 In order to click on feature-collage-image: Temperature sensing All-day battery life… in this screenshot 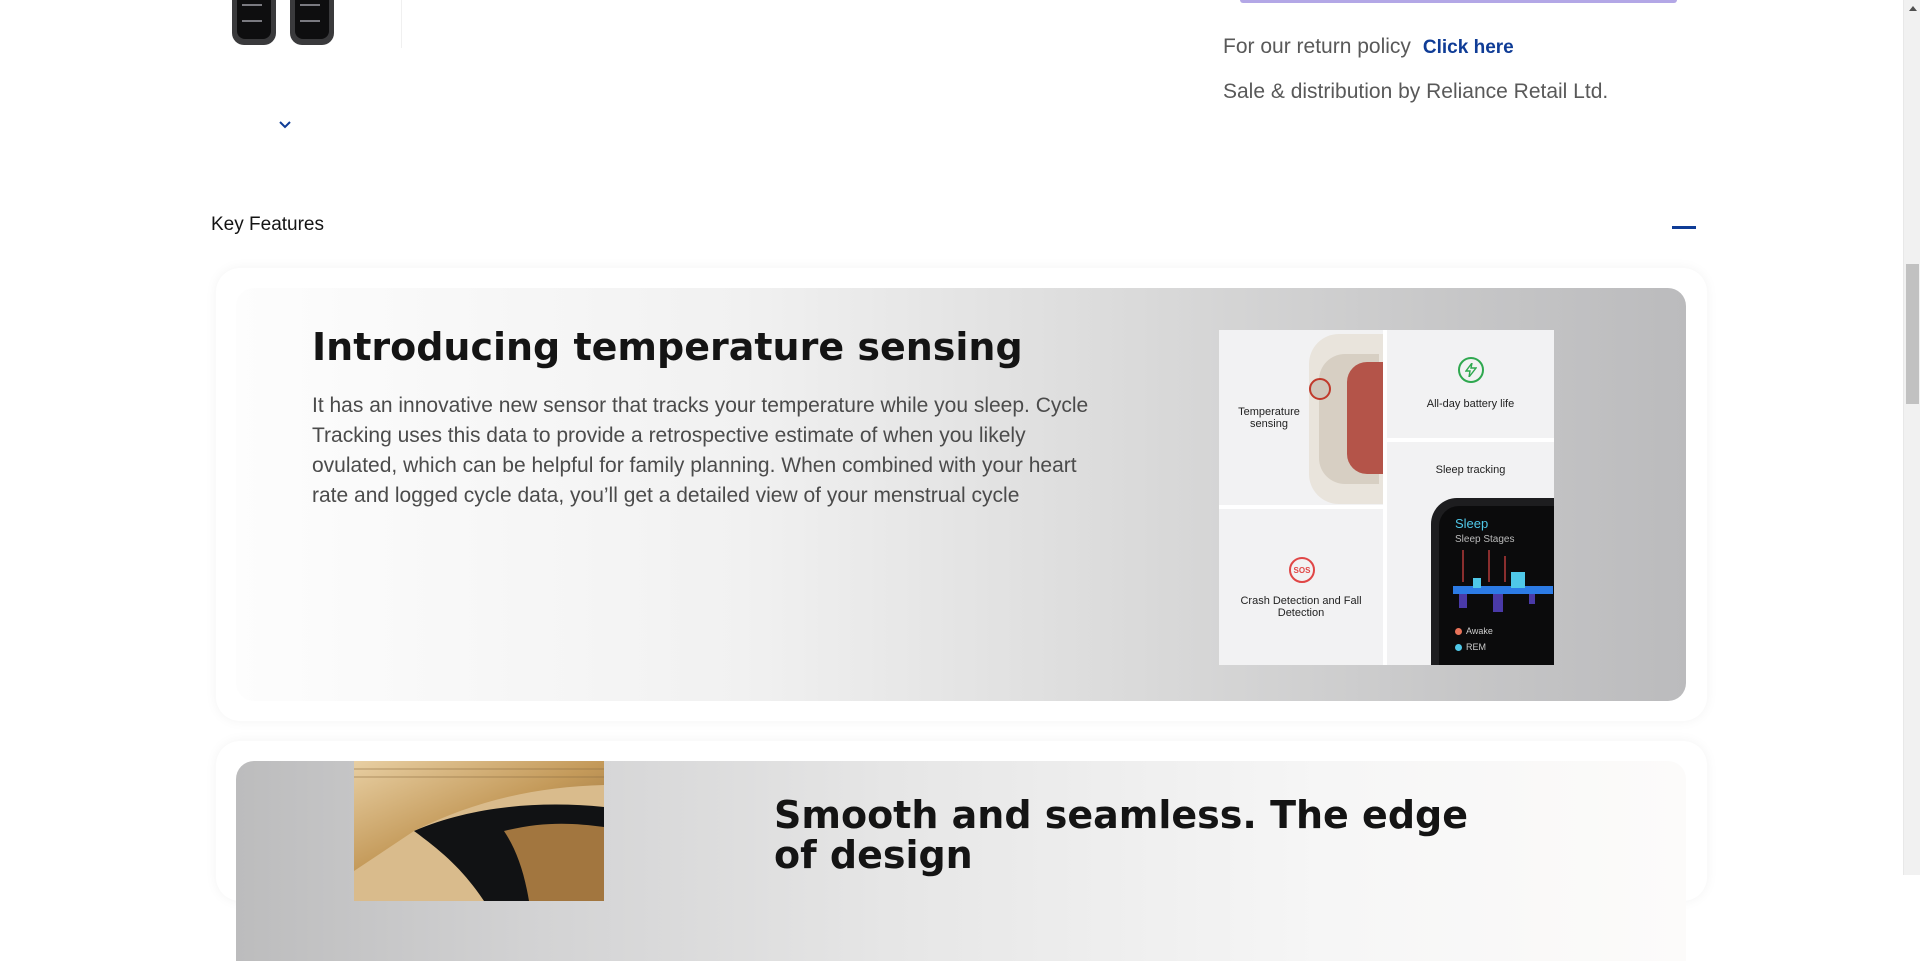, I will do `click(1386, 497)`.